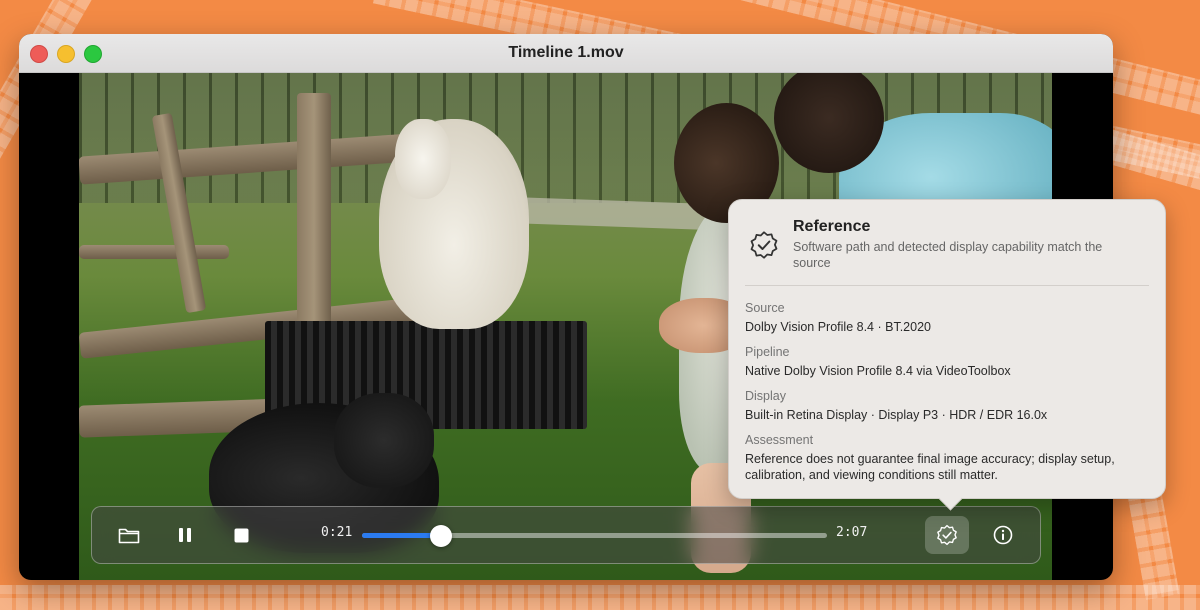 This screenshot has height=610, width=1200. What do you see at coordinates (832, 226) in the screenshot?
I see `popover-title: Reference` at bounding box center [832, 226].